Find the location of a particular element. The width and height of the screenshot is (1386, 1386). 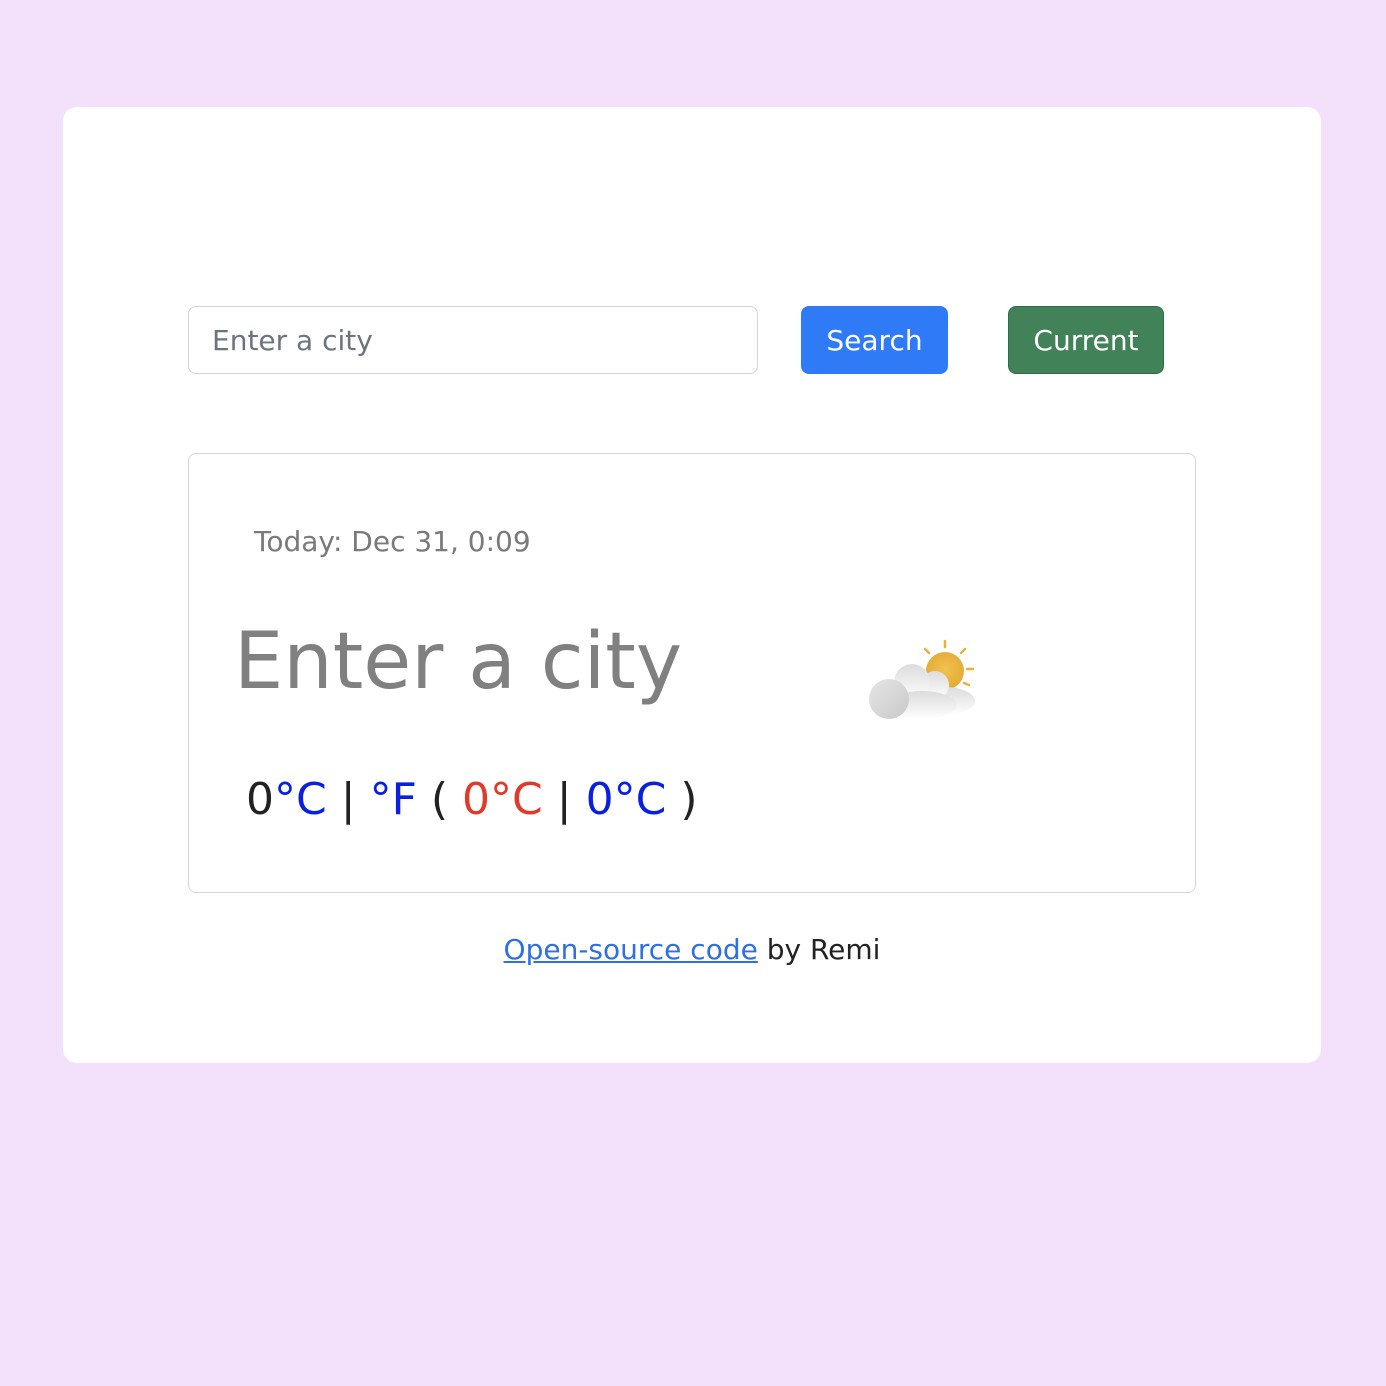

search-button: Search is located at coordinates (874, 340).